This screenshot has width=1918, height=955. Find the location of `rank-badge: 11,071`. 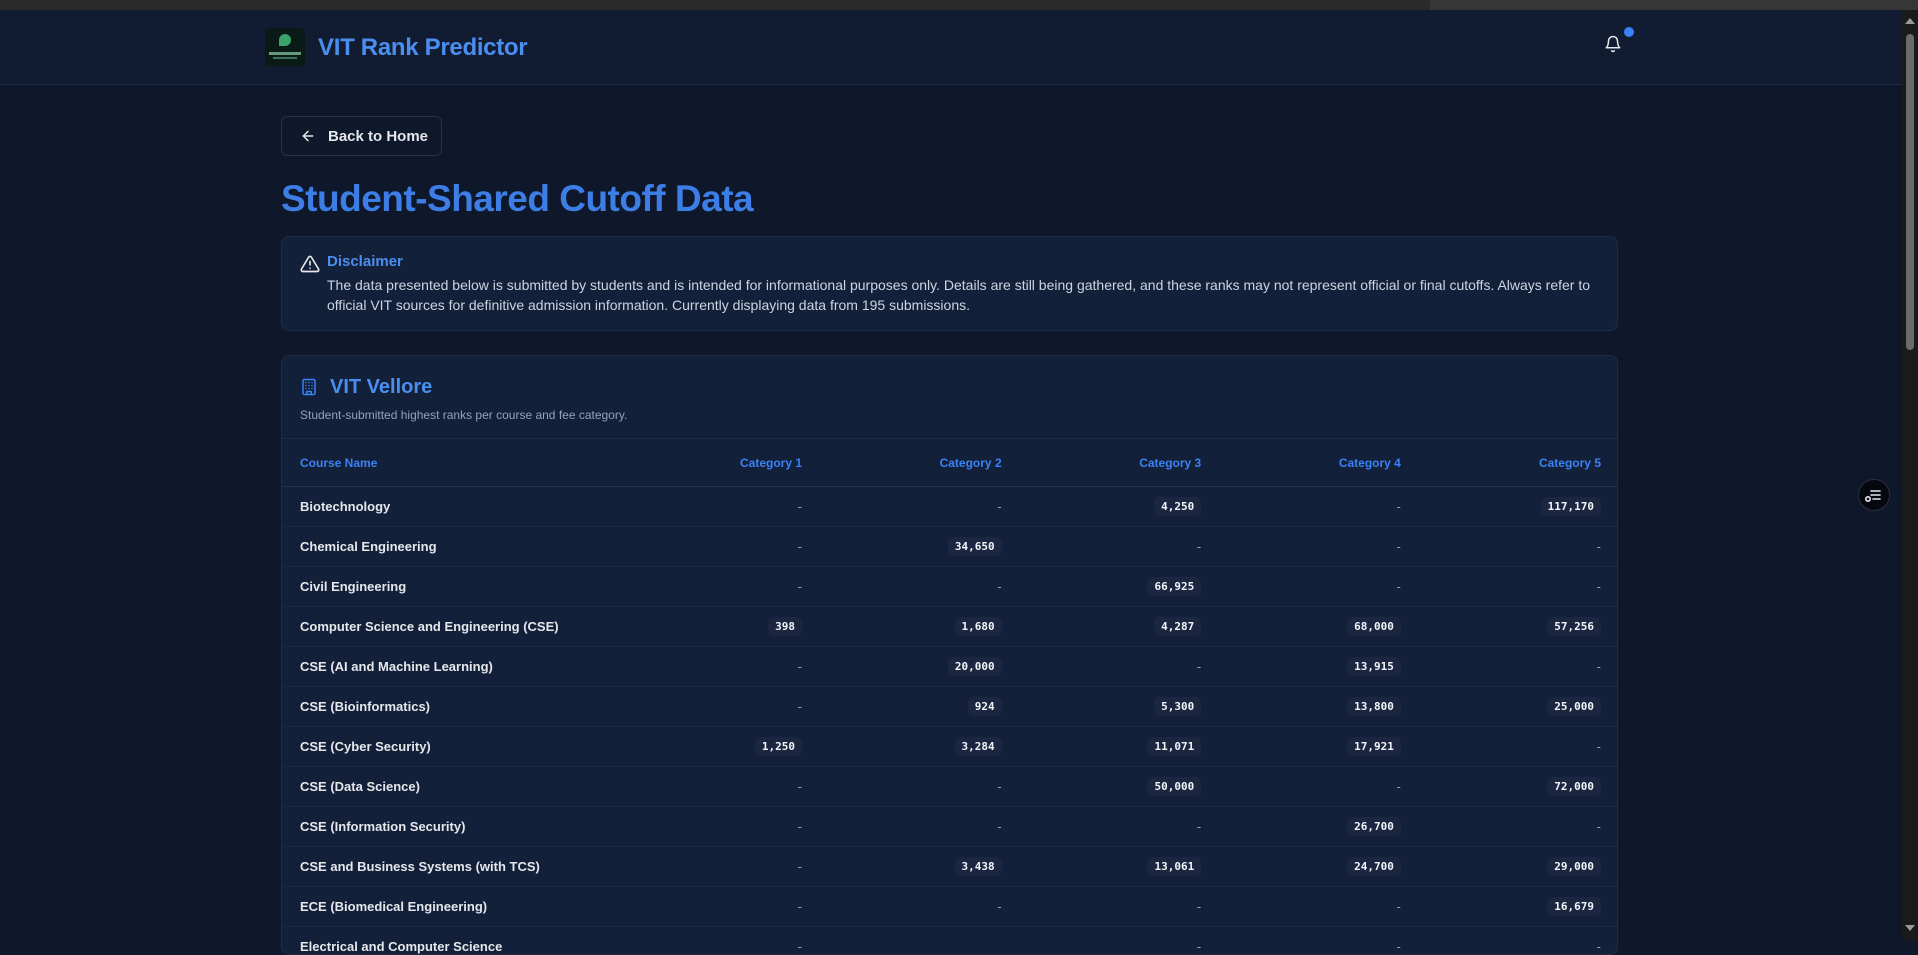

rank-badge: 11,071 is located at coordinates (1174, 746).